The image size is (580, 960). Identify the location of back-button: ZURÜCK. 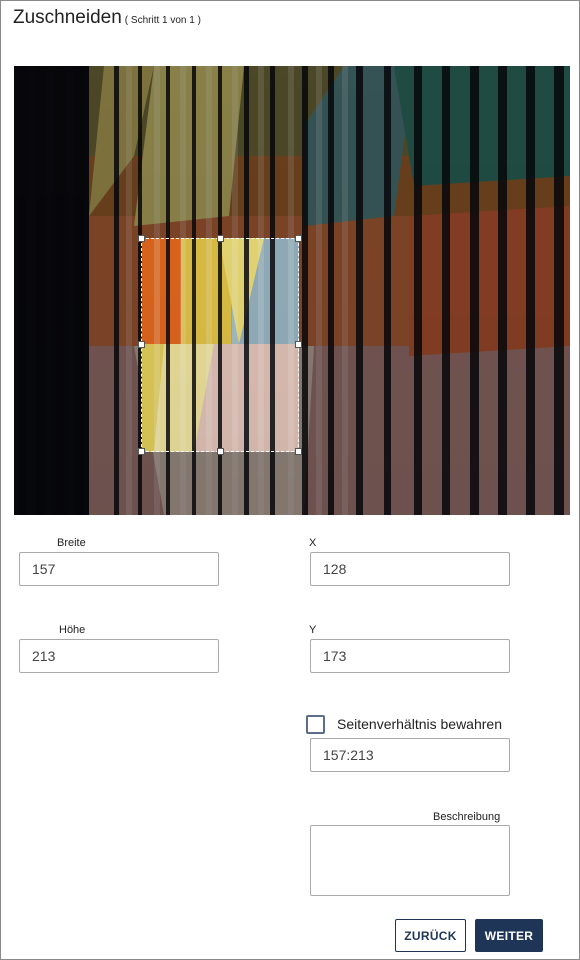
(430, 935).